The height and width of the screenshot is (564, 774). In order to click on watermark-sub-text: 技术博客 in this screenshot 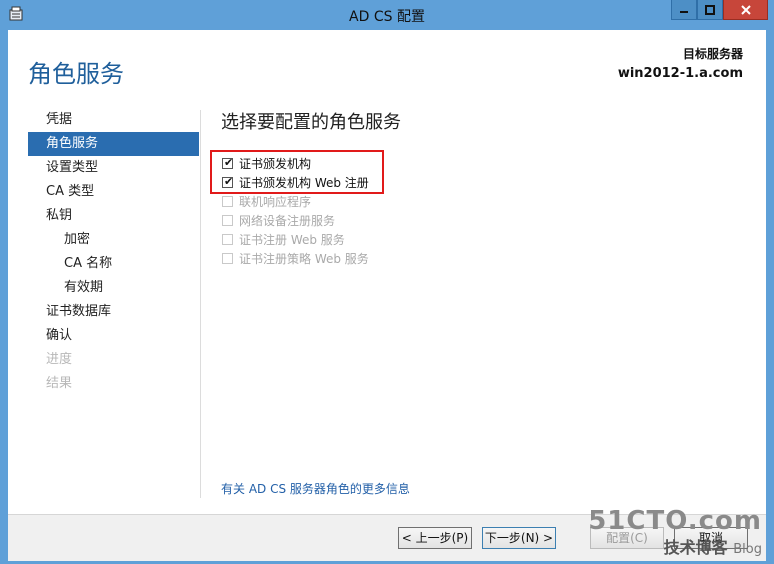, I will do `click(695, 547)`.